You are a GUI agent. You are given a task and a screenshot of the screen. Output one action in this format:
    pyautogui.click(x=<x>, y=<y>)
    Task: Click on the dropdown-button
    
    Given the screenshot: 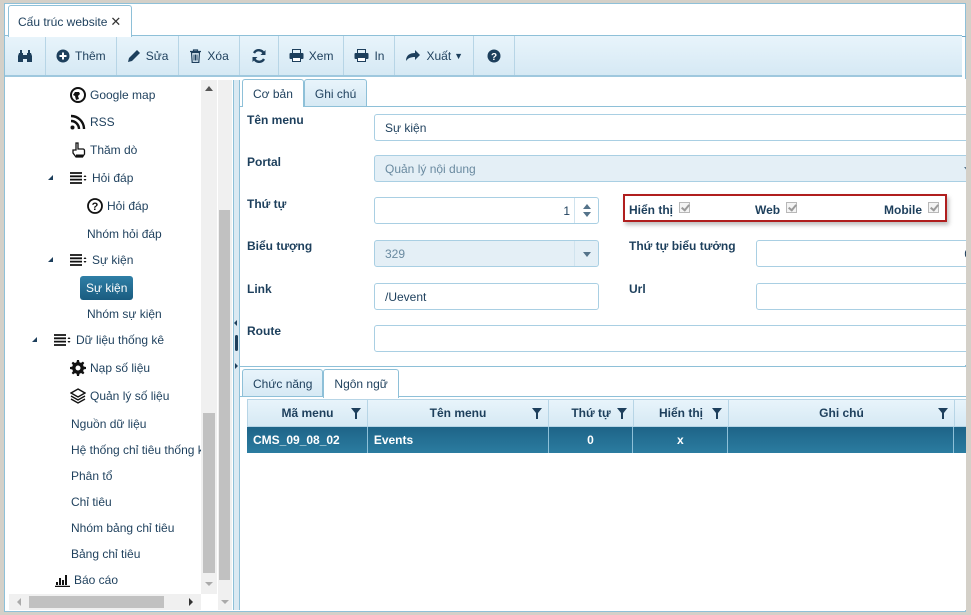 What is the action you would take?
    pyautogui.click(x=586, y=253)
    